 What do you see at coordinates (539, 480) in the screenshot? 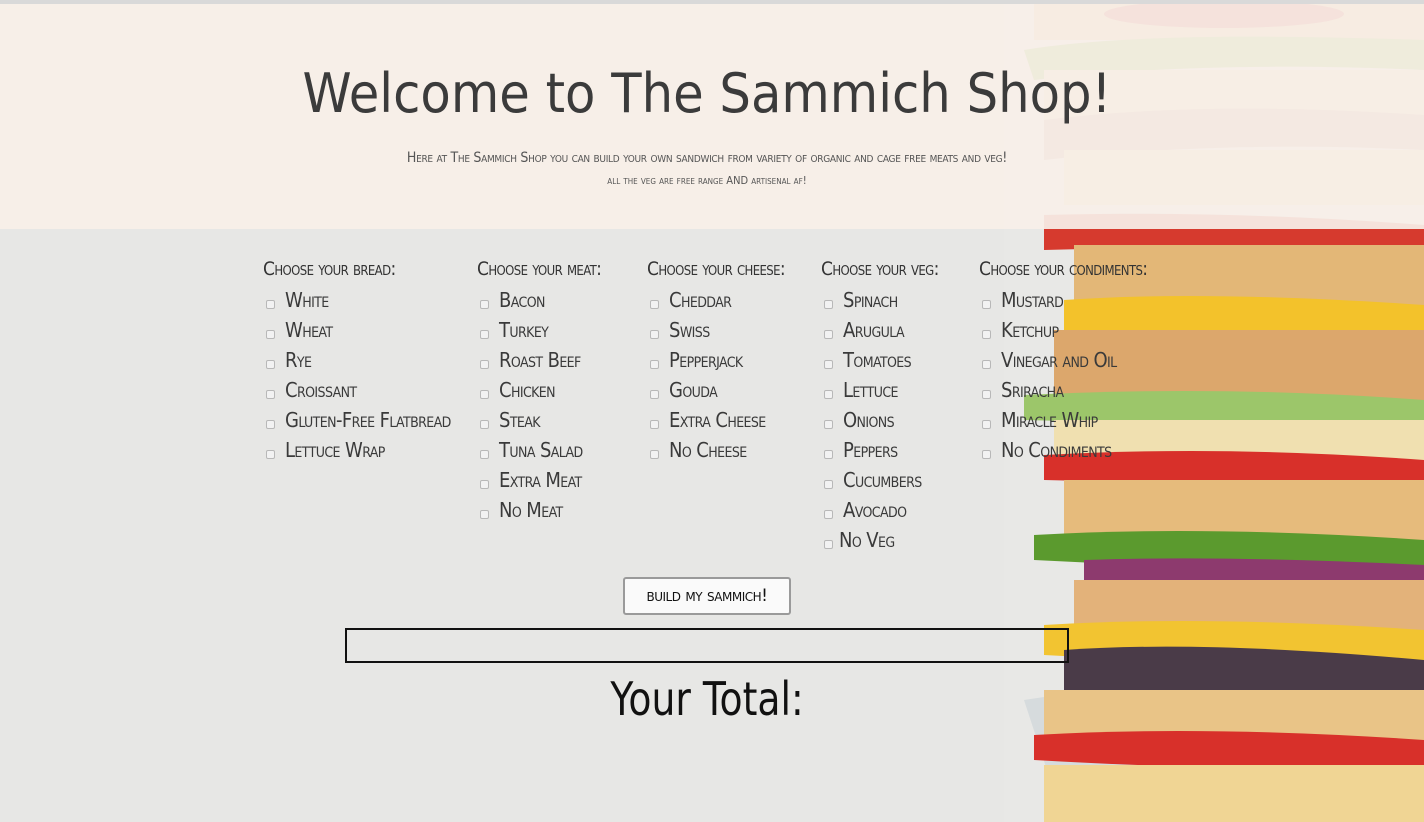
I see `meat-option-extra-meat: Extra Meat` at bounding box center [539, 480].